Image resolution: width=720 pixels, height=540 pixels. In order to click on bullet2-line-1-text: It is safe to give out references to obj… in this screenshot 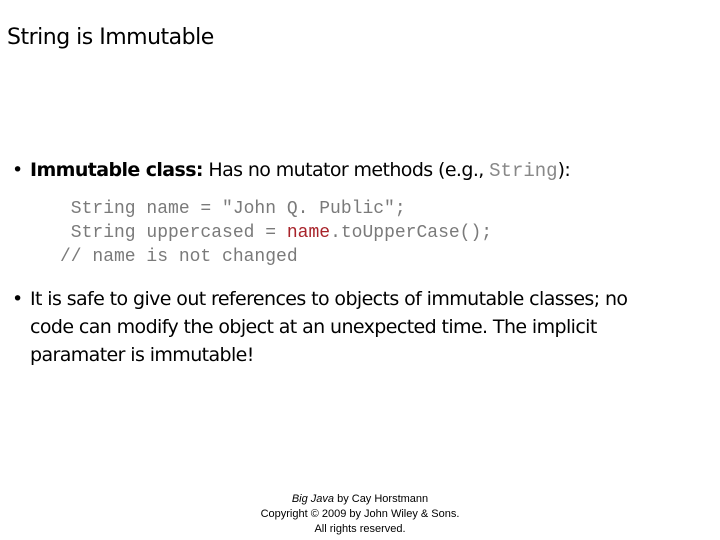, I will do `click(329, 299)`.